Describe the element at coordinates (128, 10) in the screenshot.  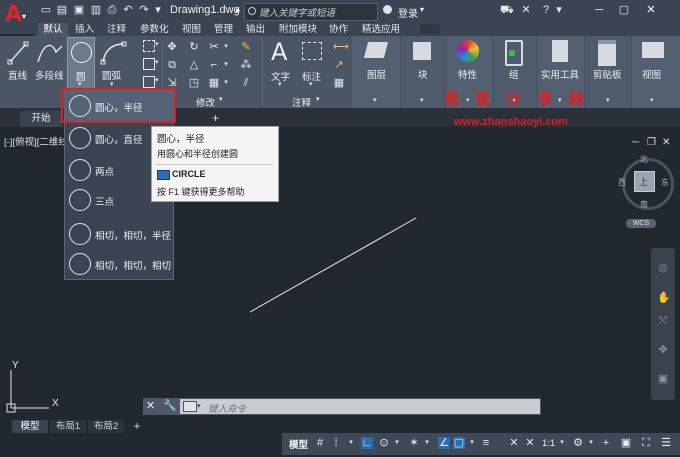
I see `undo-icon: ↶` at that location.